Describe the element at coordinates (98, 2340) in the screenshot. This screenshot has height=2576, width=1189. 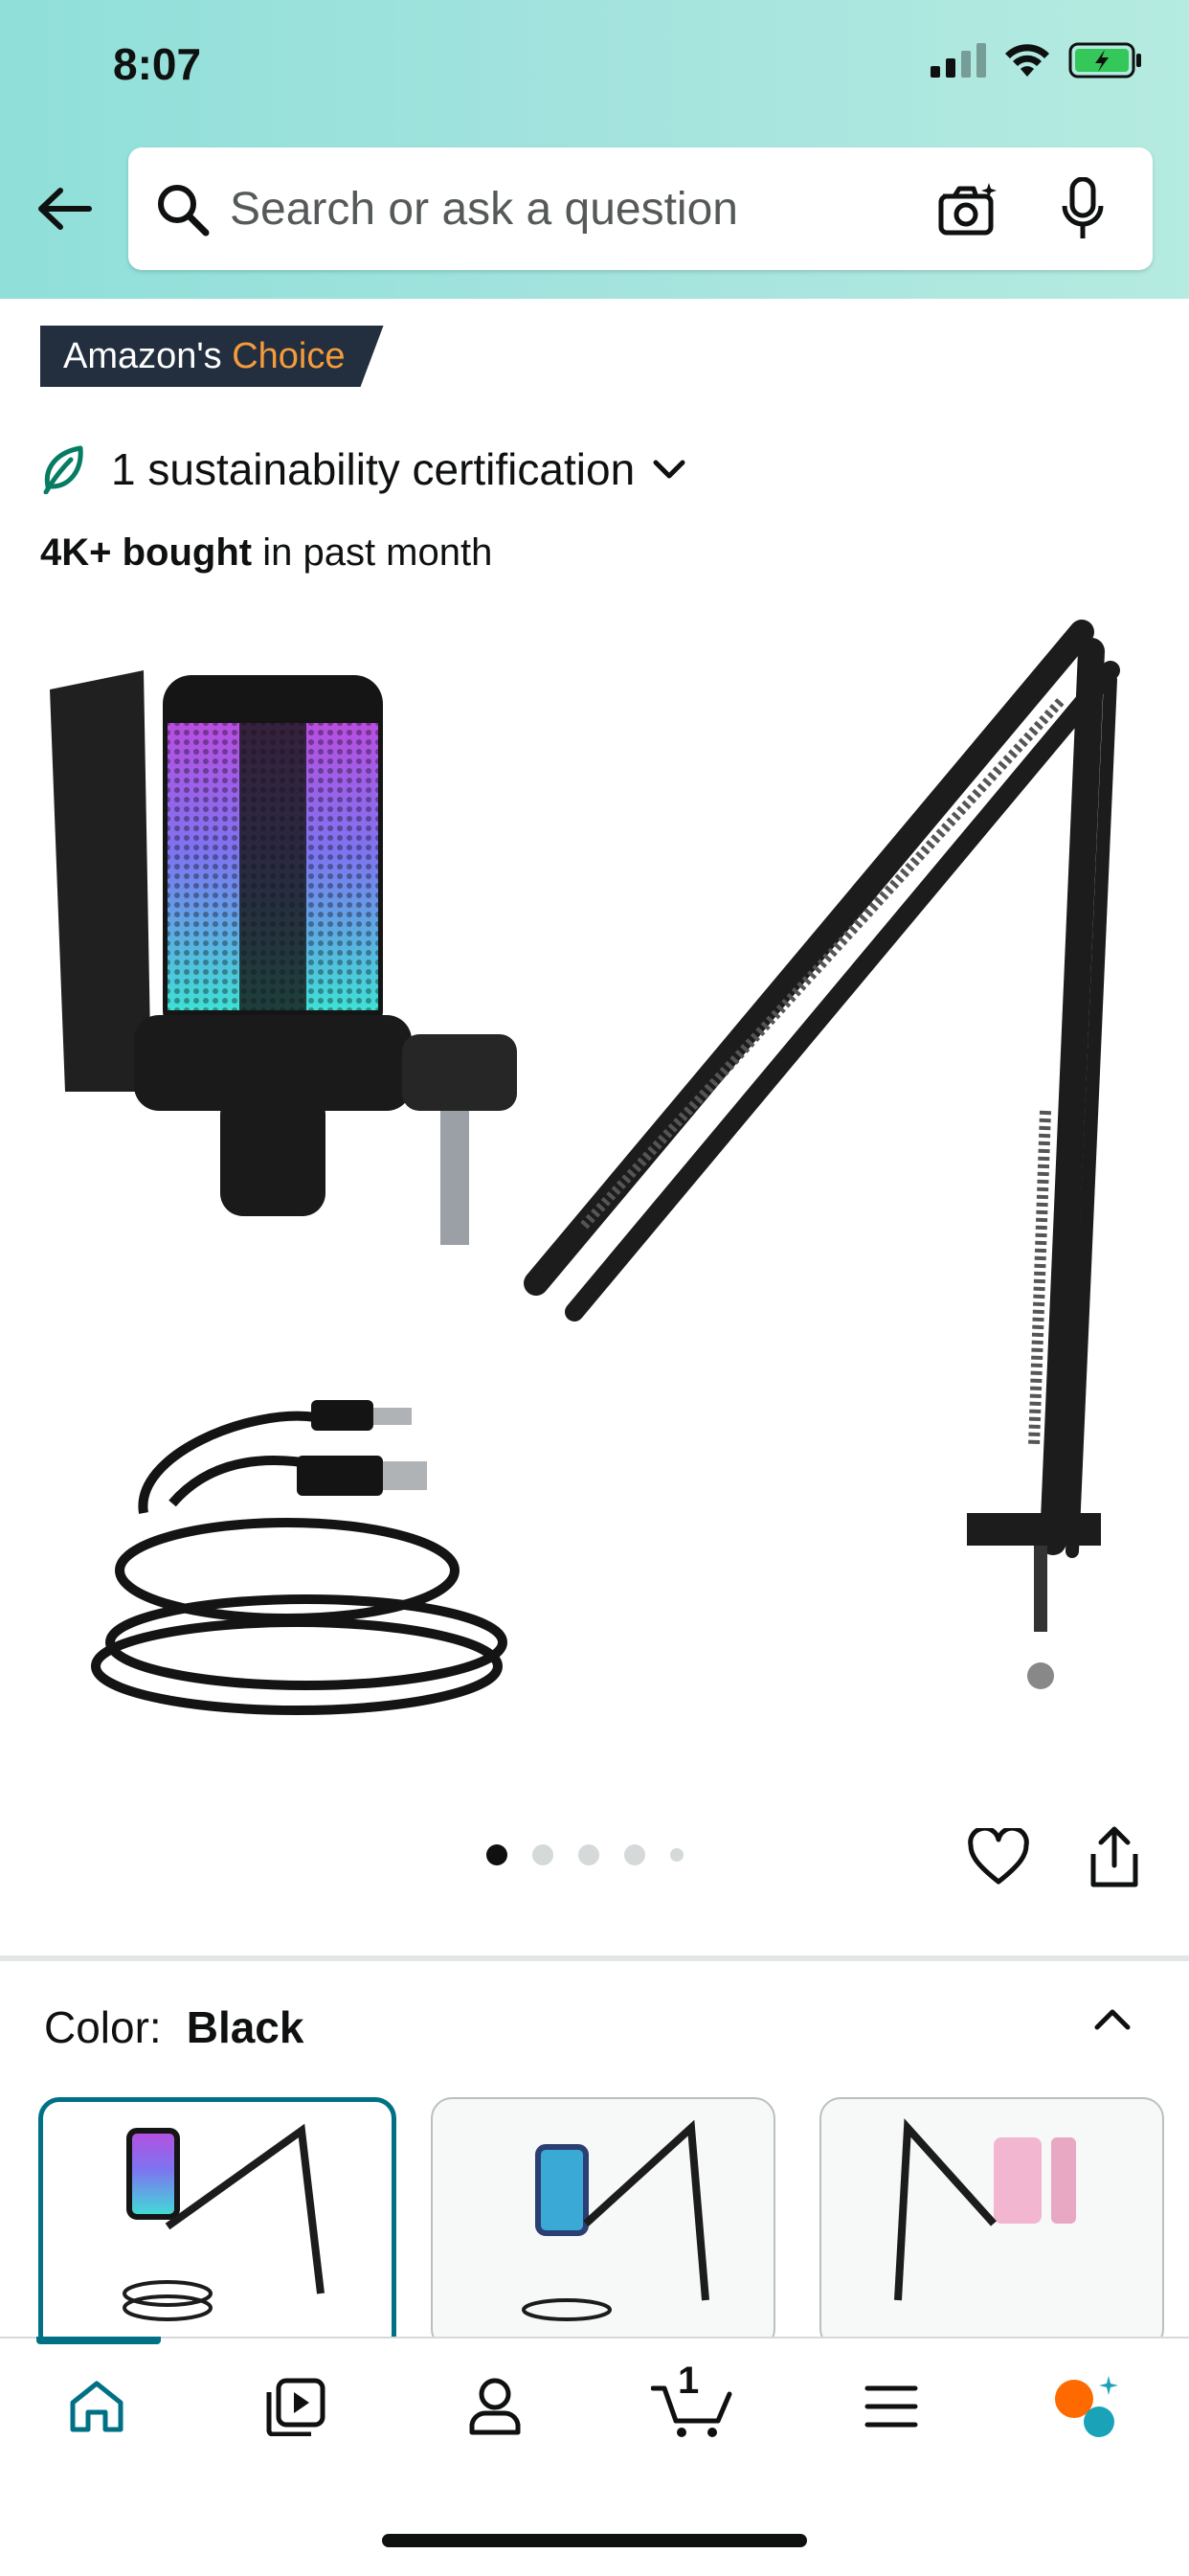
I see `active-tab-indicator` at that location.